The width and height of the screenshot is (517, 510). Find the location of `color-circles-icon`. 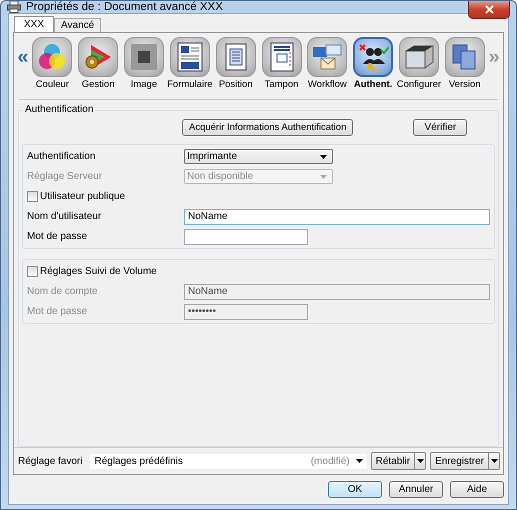

color-circles-icon is located at coordinates (52, 57).